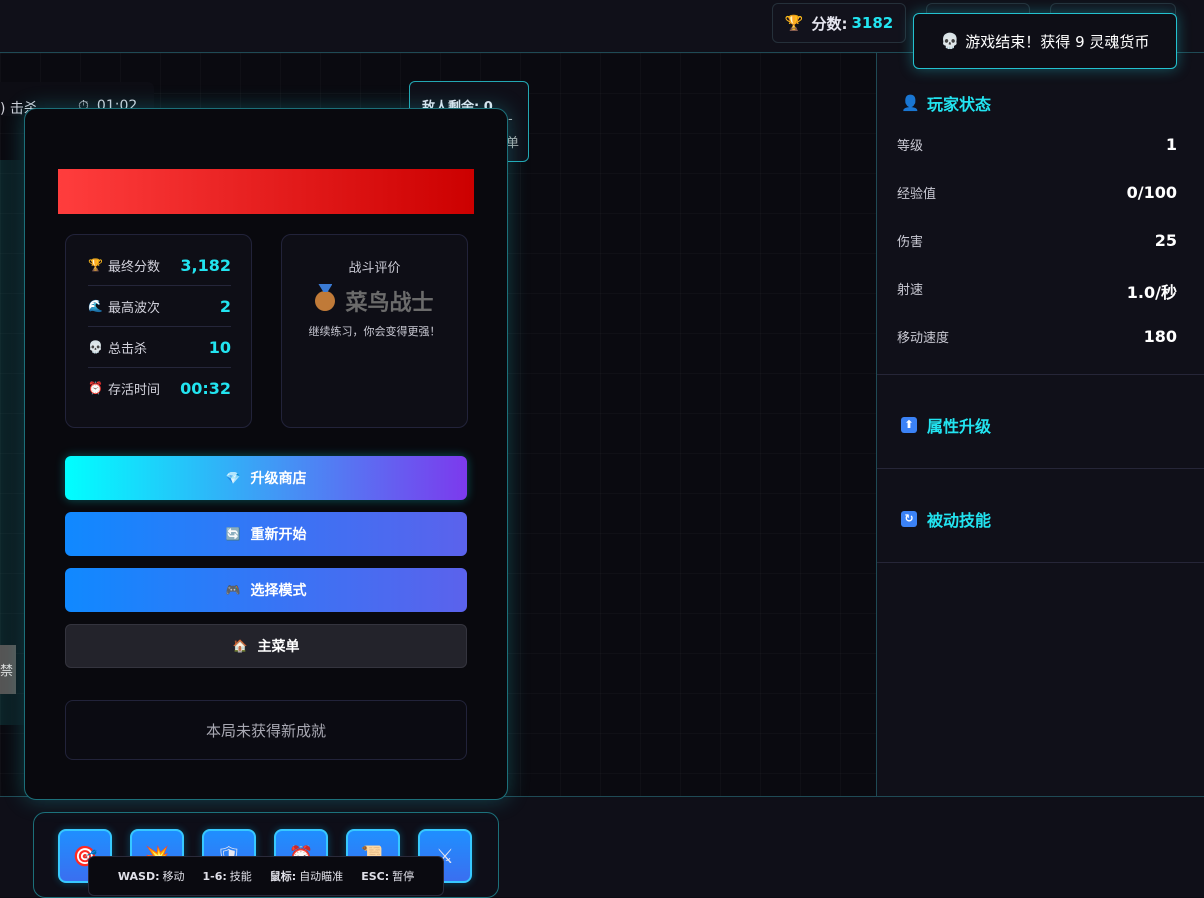 The image size is (1204, 898). I want to click on rating-desc: 继续练习，你会变得更强！, so click(374, 331).